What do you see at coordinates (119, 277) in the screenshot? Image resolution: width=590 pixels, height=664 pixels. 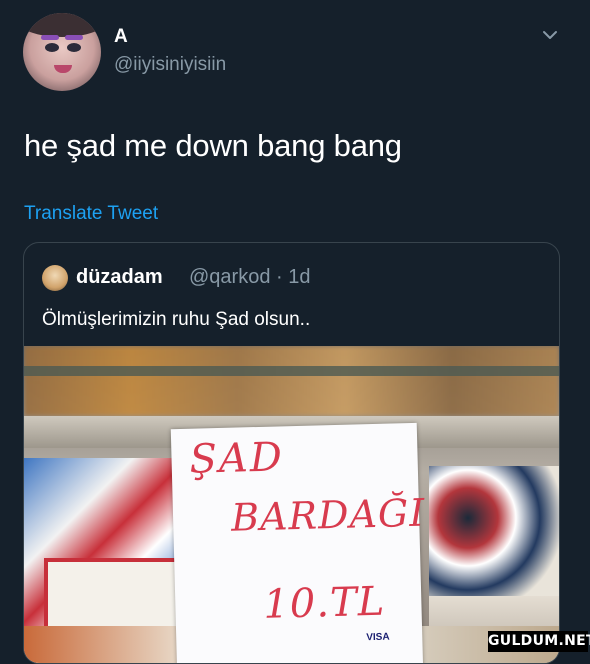 I see `quoted-author-name: düzadam` at bounding box center [119, 277].